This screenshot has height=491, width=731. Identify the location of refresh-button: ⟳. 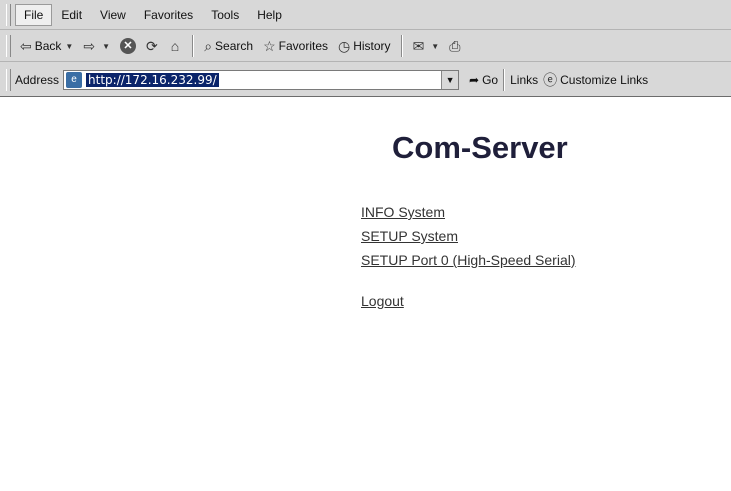
(153, 46).